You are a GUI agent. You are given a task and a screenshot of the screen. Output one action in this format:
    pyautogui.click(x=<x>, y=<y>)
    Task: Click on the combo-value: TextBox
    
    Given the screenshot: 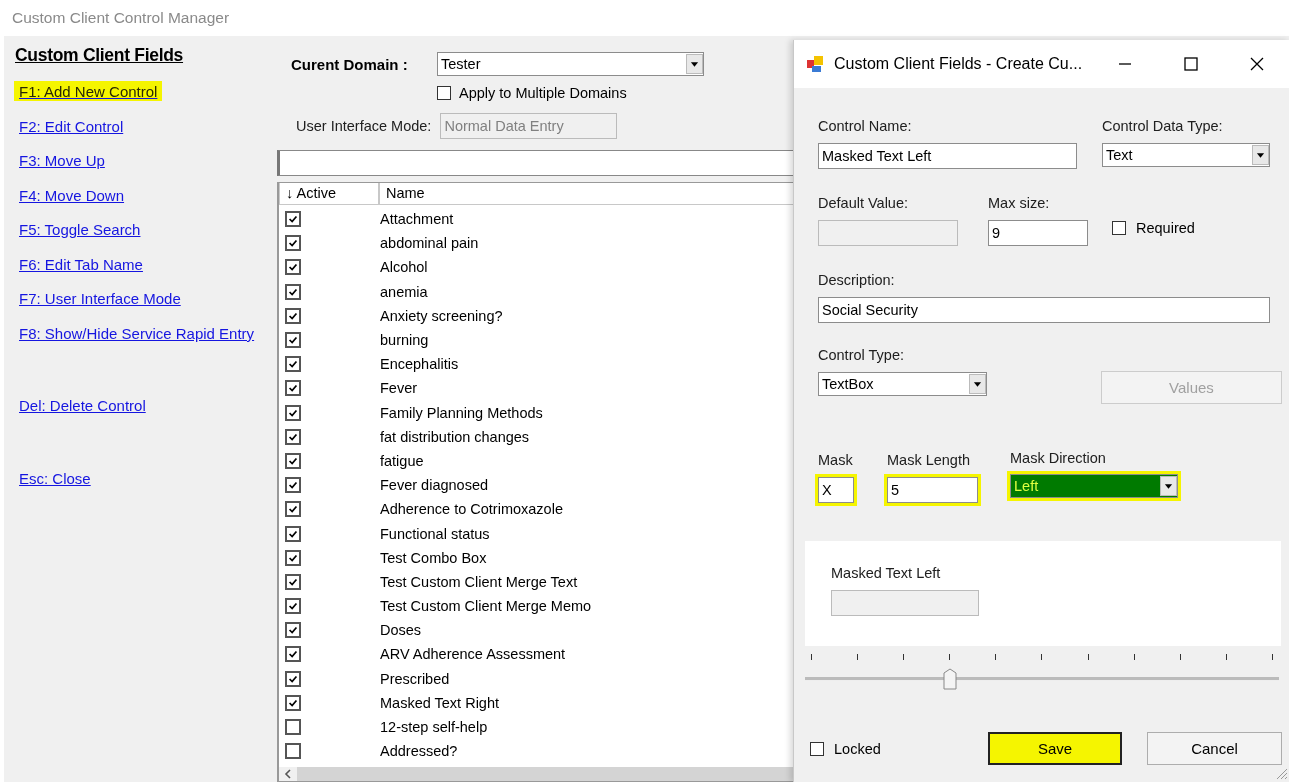 What is the action you would take?
    pyautogui.click(x=848, y=384)
    